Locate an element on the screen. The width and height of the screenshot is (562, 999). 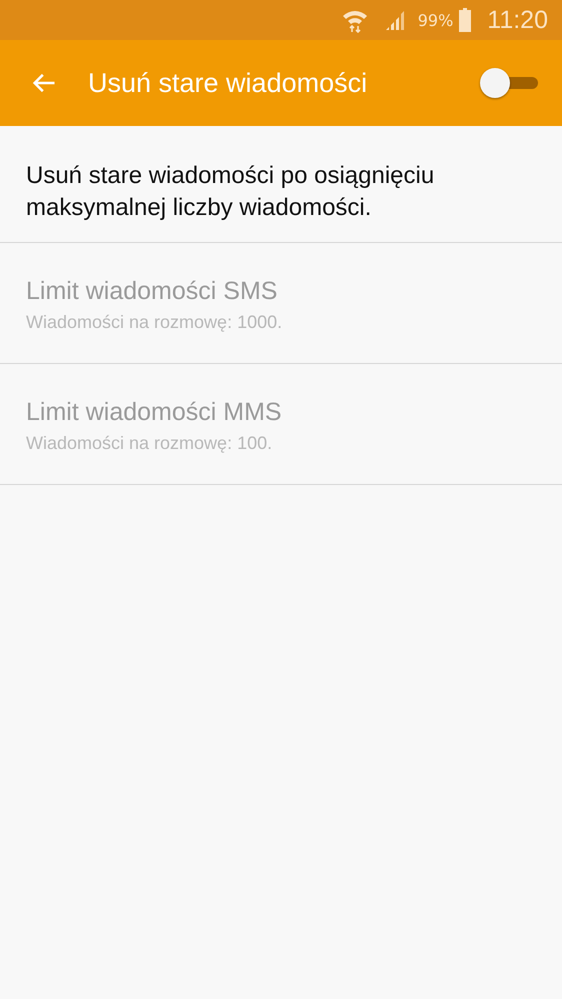
item-summary: Wiadomości na rozmowę: 1000. is located at coordinates (155, 322).